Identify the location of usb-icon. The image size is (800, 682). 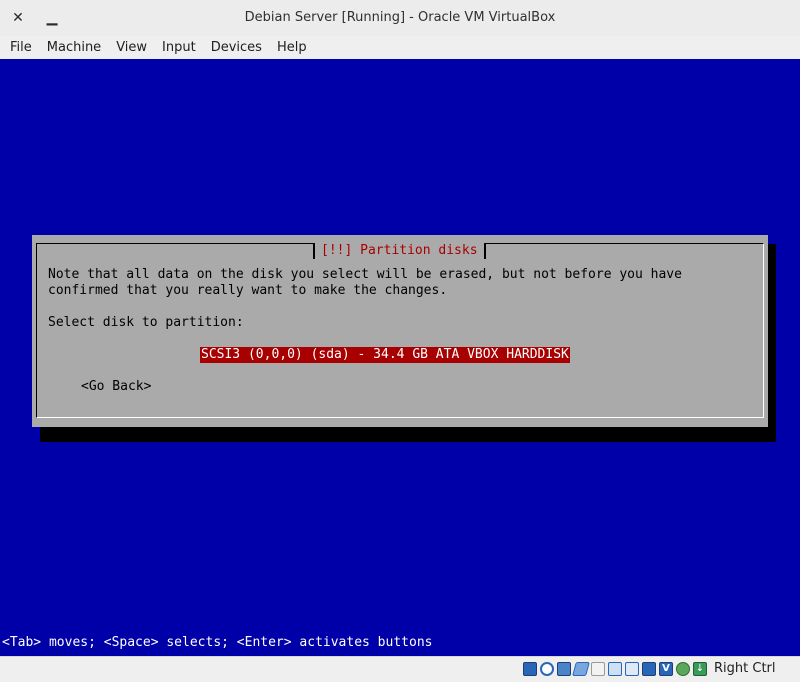
(598, 669).